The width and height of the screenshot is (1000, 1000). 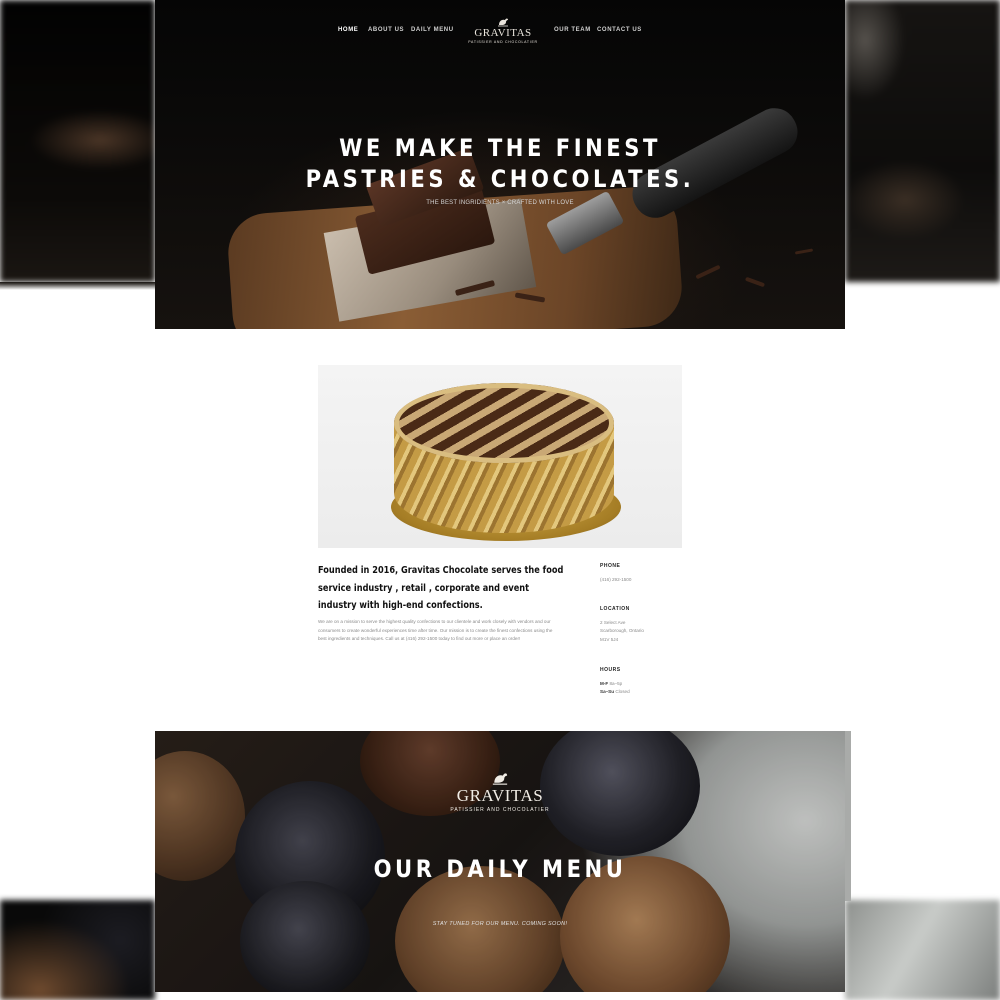 I want to click on hours-label: HOURS, so click(x=610, y=670).